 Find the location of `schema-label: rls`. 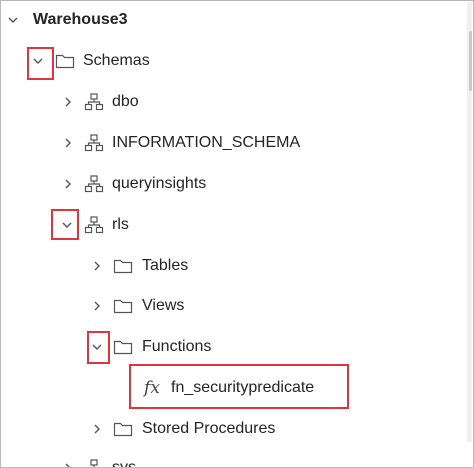

schema-label: rls is located at coordinates (120, 224).